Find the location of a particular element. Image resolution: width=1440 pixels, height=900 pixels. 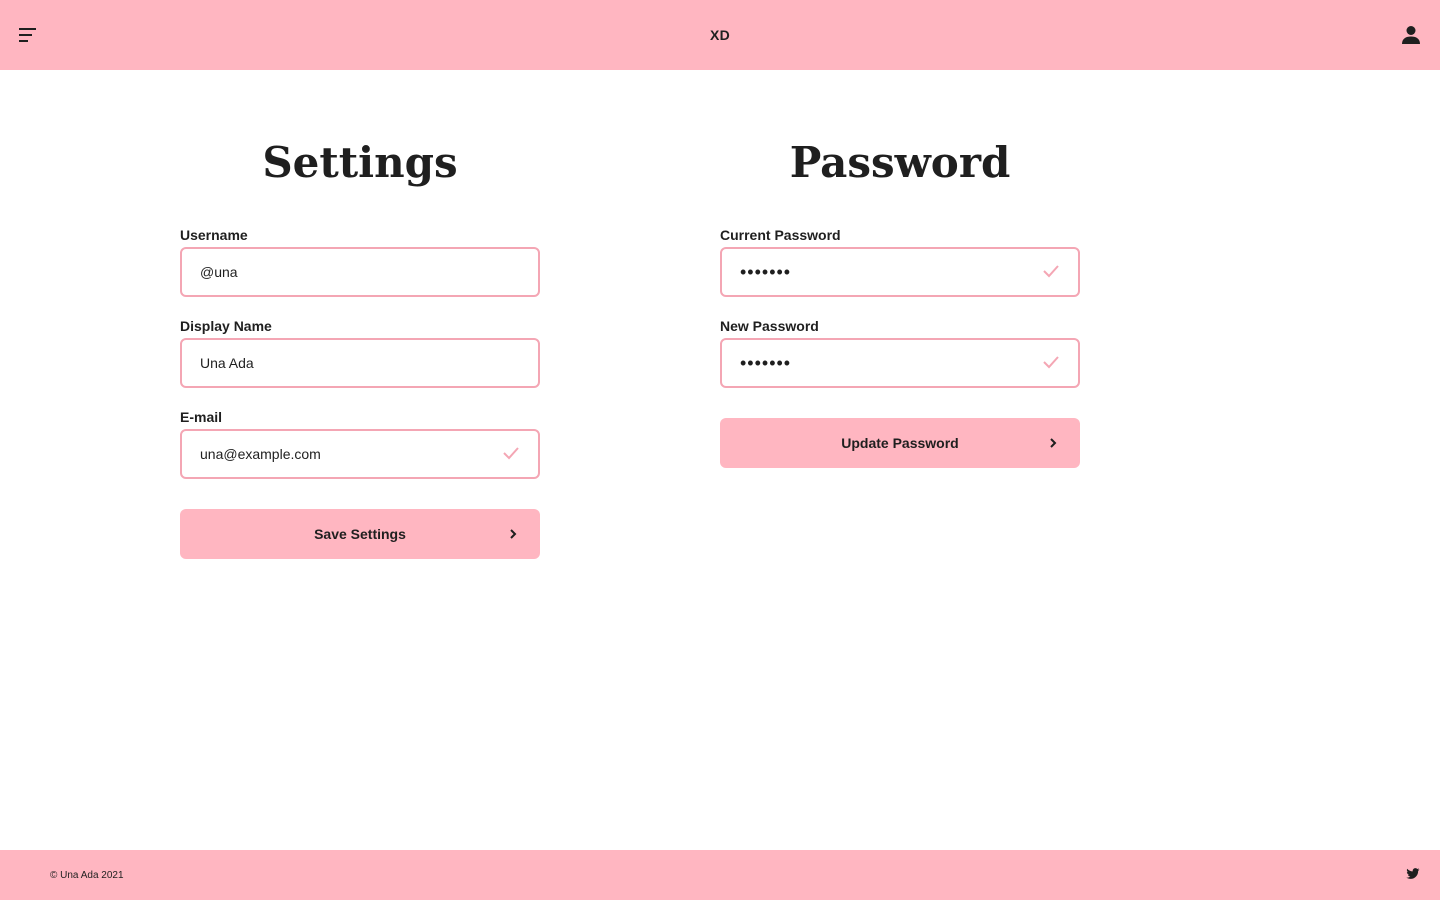

email-label: E-mail is located at coordinates (201, 417).